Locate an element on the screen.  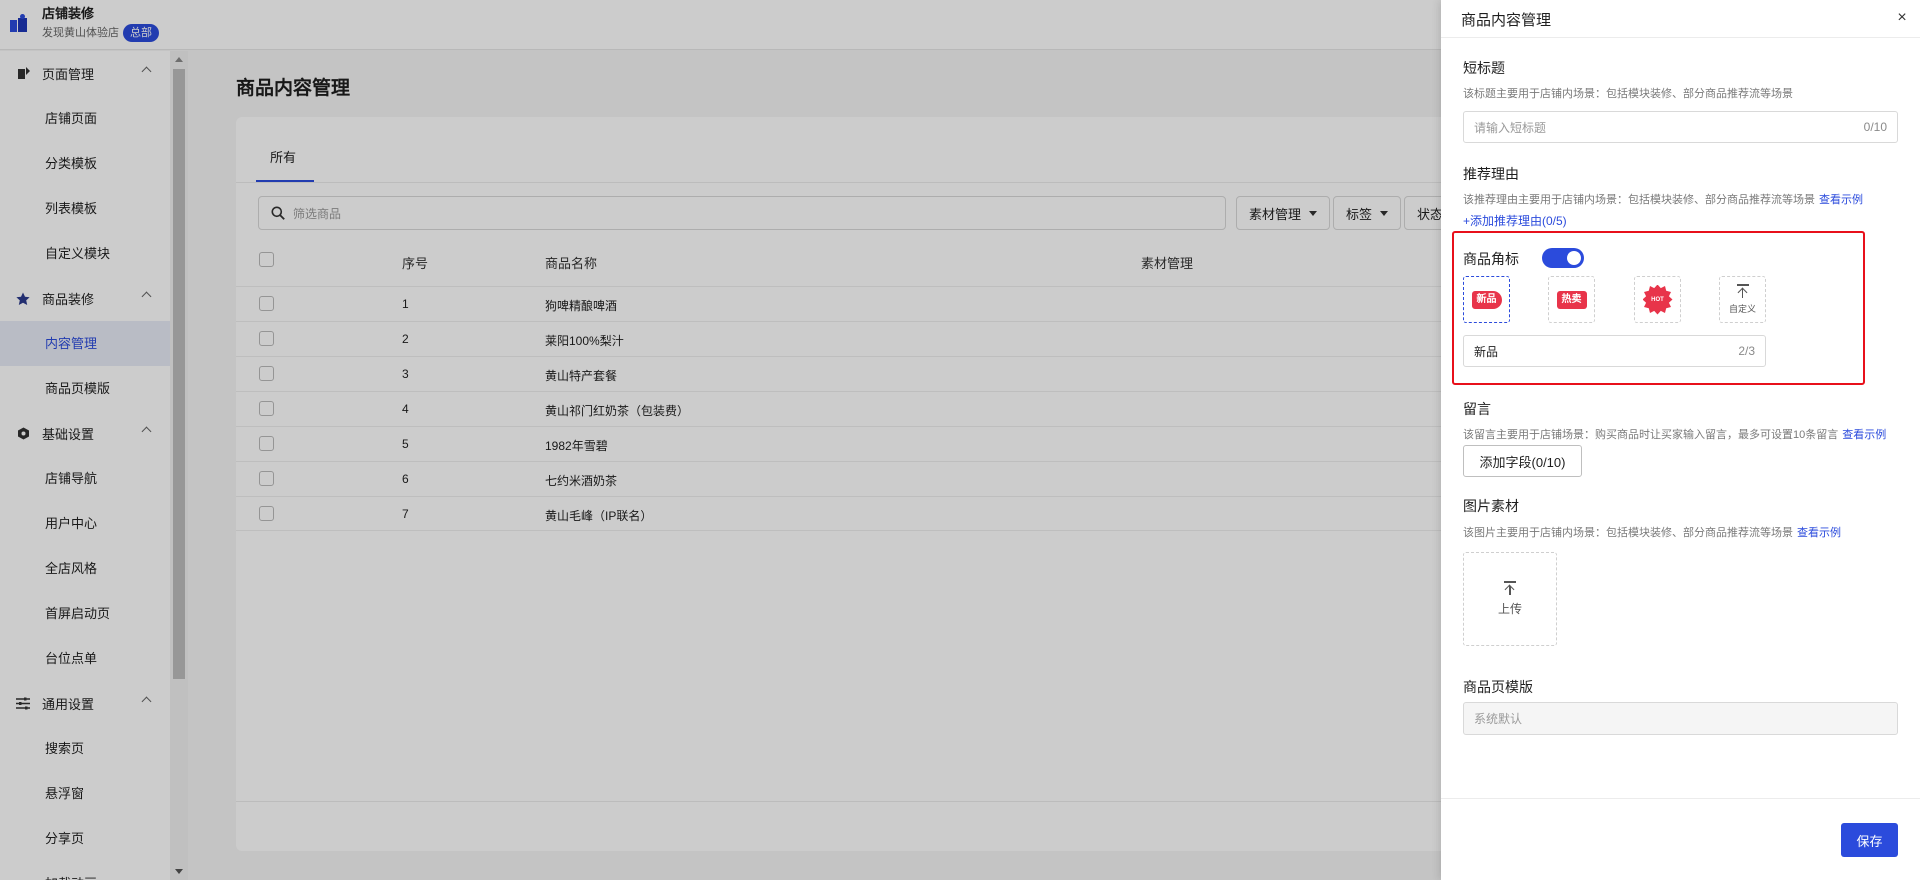
corner-option-hot: HOT is located at coordinates (1657, 299).